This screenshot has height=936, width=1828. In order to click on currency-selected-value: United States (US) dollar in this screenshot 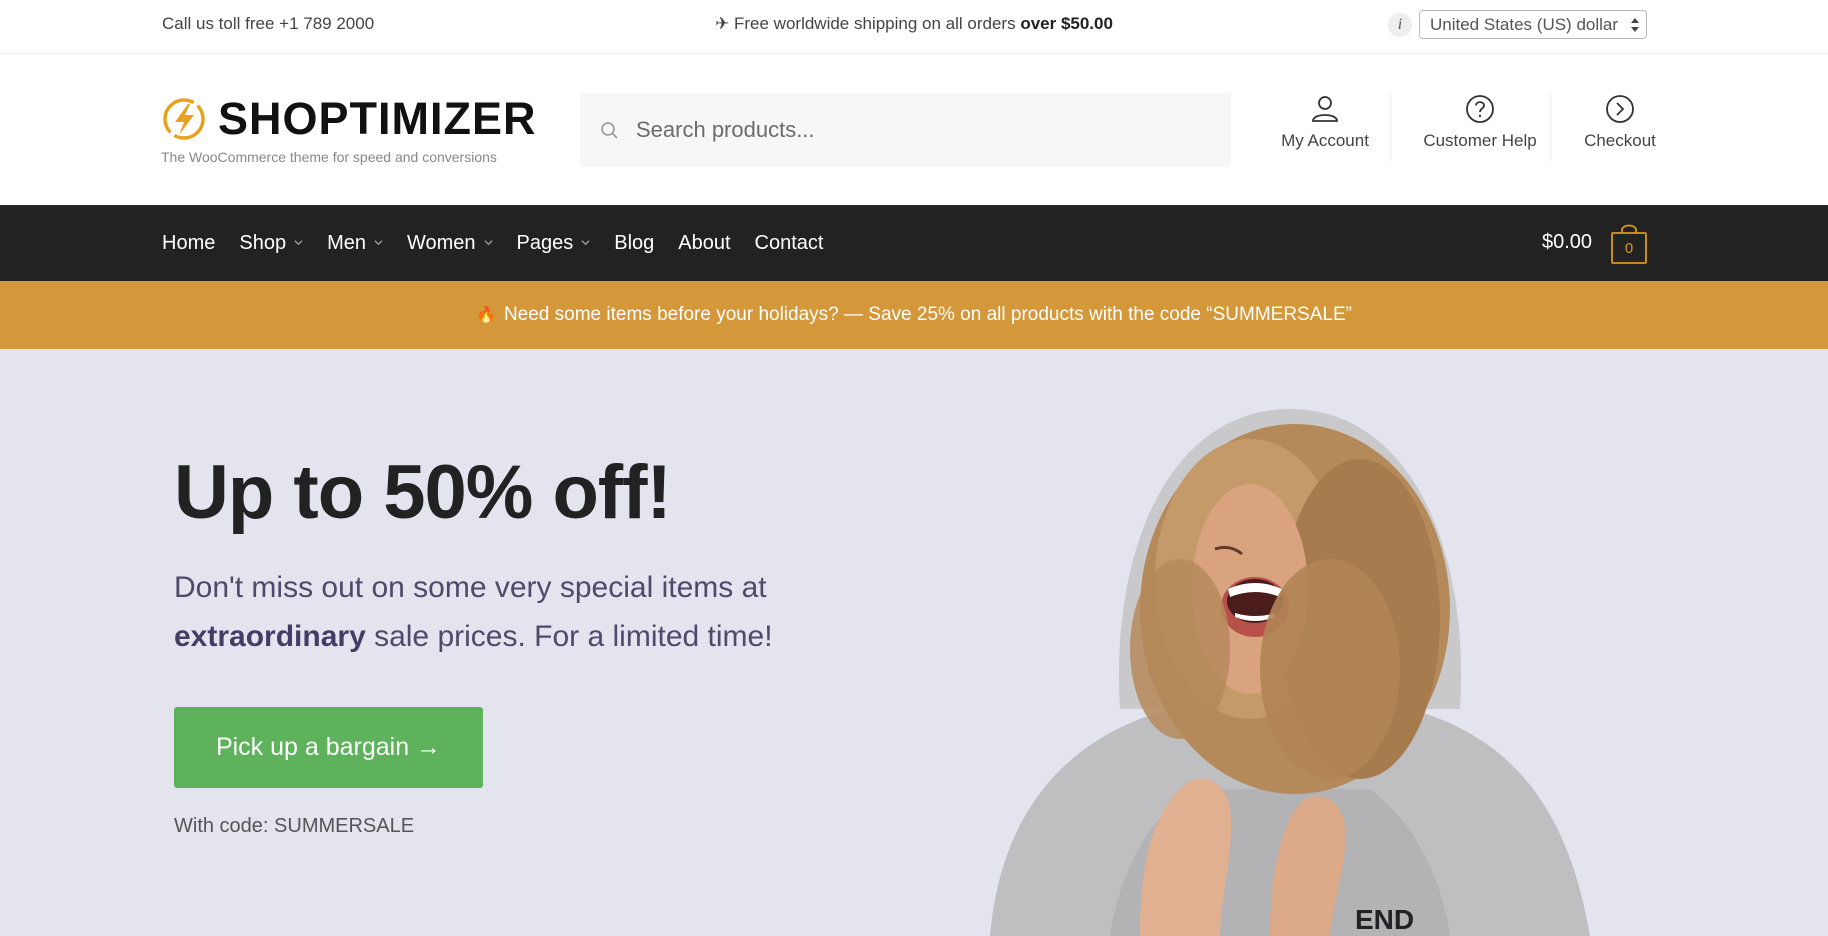, I will do `click(1524, 24)`.